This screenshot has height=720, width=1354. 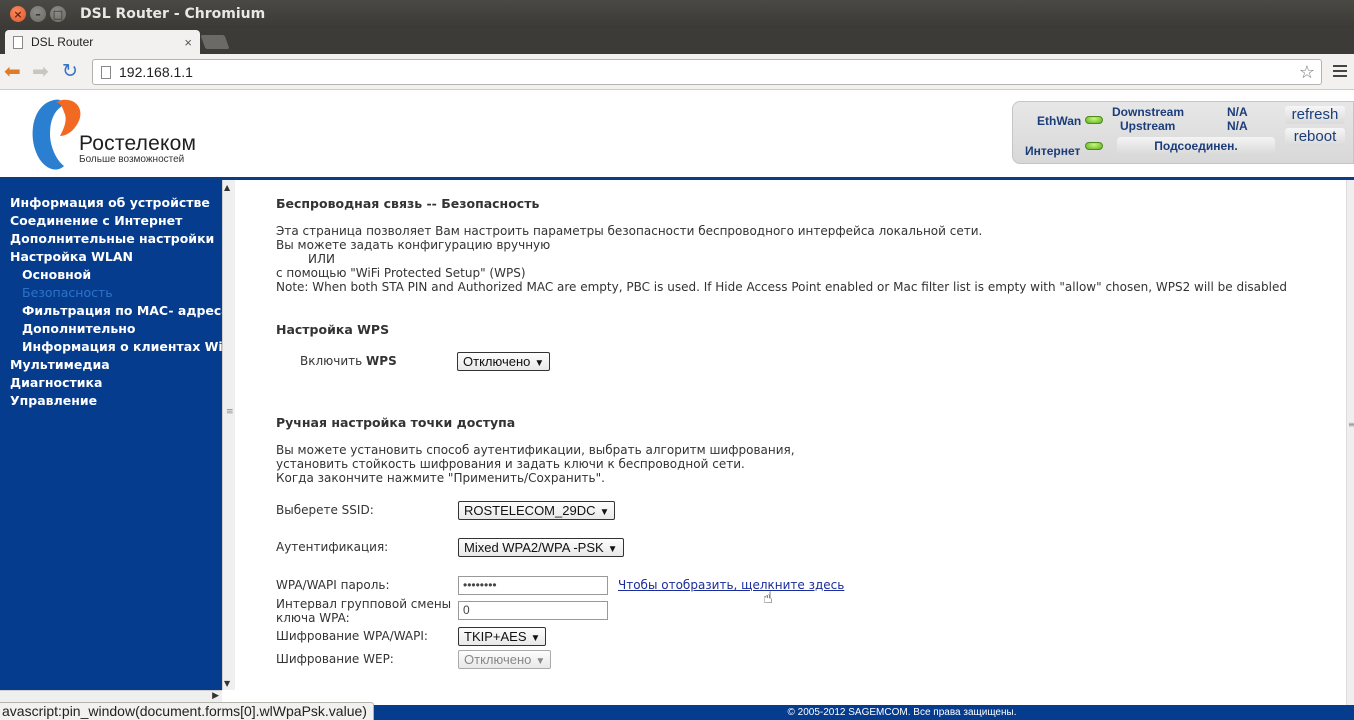 I want to click on window-titlebar: × – □ DSL Router - Chromium, so click(x=677, y=14).